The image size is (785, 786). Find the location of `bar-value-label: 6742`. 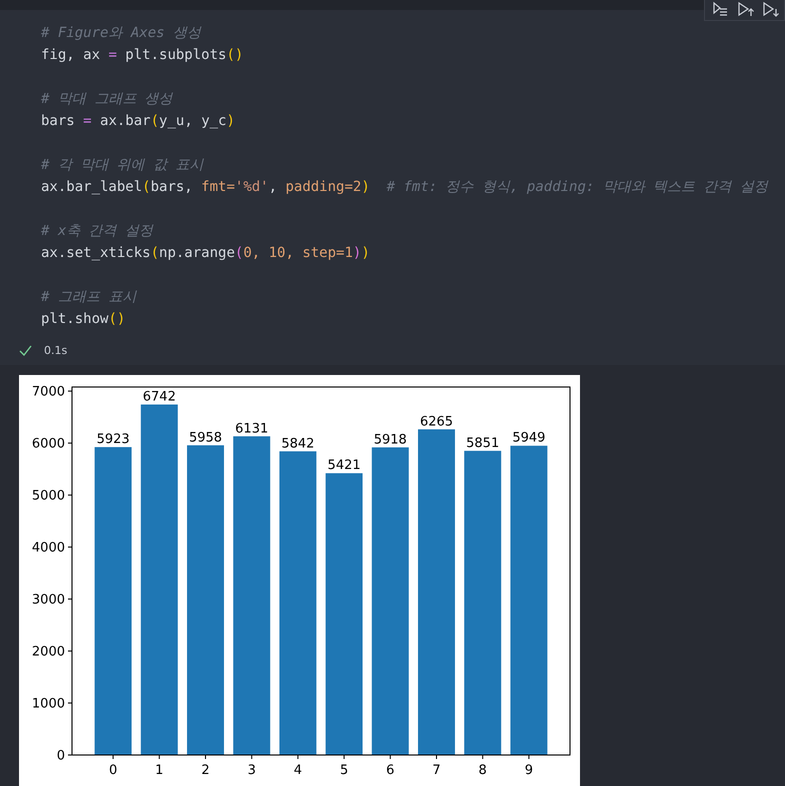

bar-value-label: 6742 is located at coordinates (159, 397).